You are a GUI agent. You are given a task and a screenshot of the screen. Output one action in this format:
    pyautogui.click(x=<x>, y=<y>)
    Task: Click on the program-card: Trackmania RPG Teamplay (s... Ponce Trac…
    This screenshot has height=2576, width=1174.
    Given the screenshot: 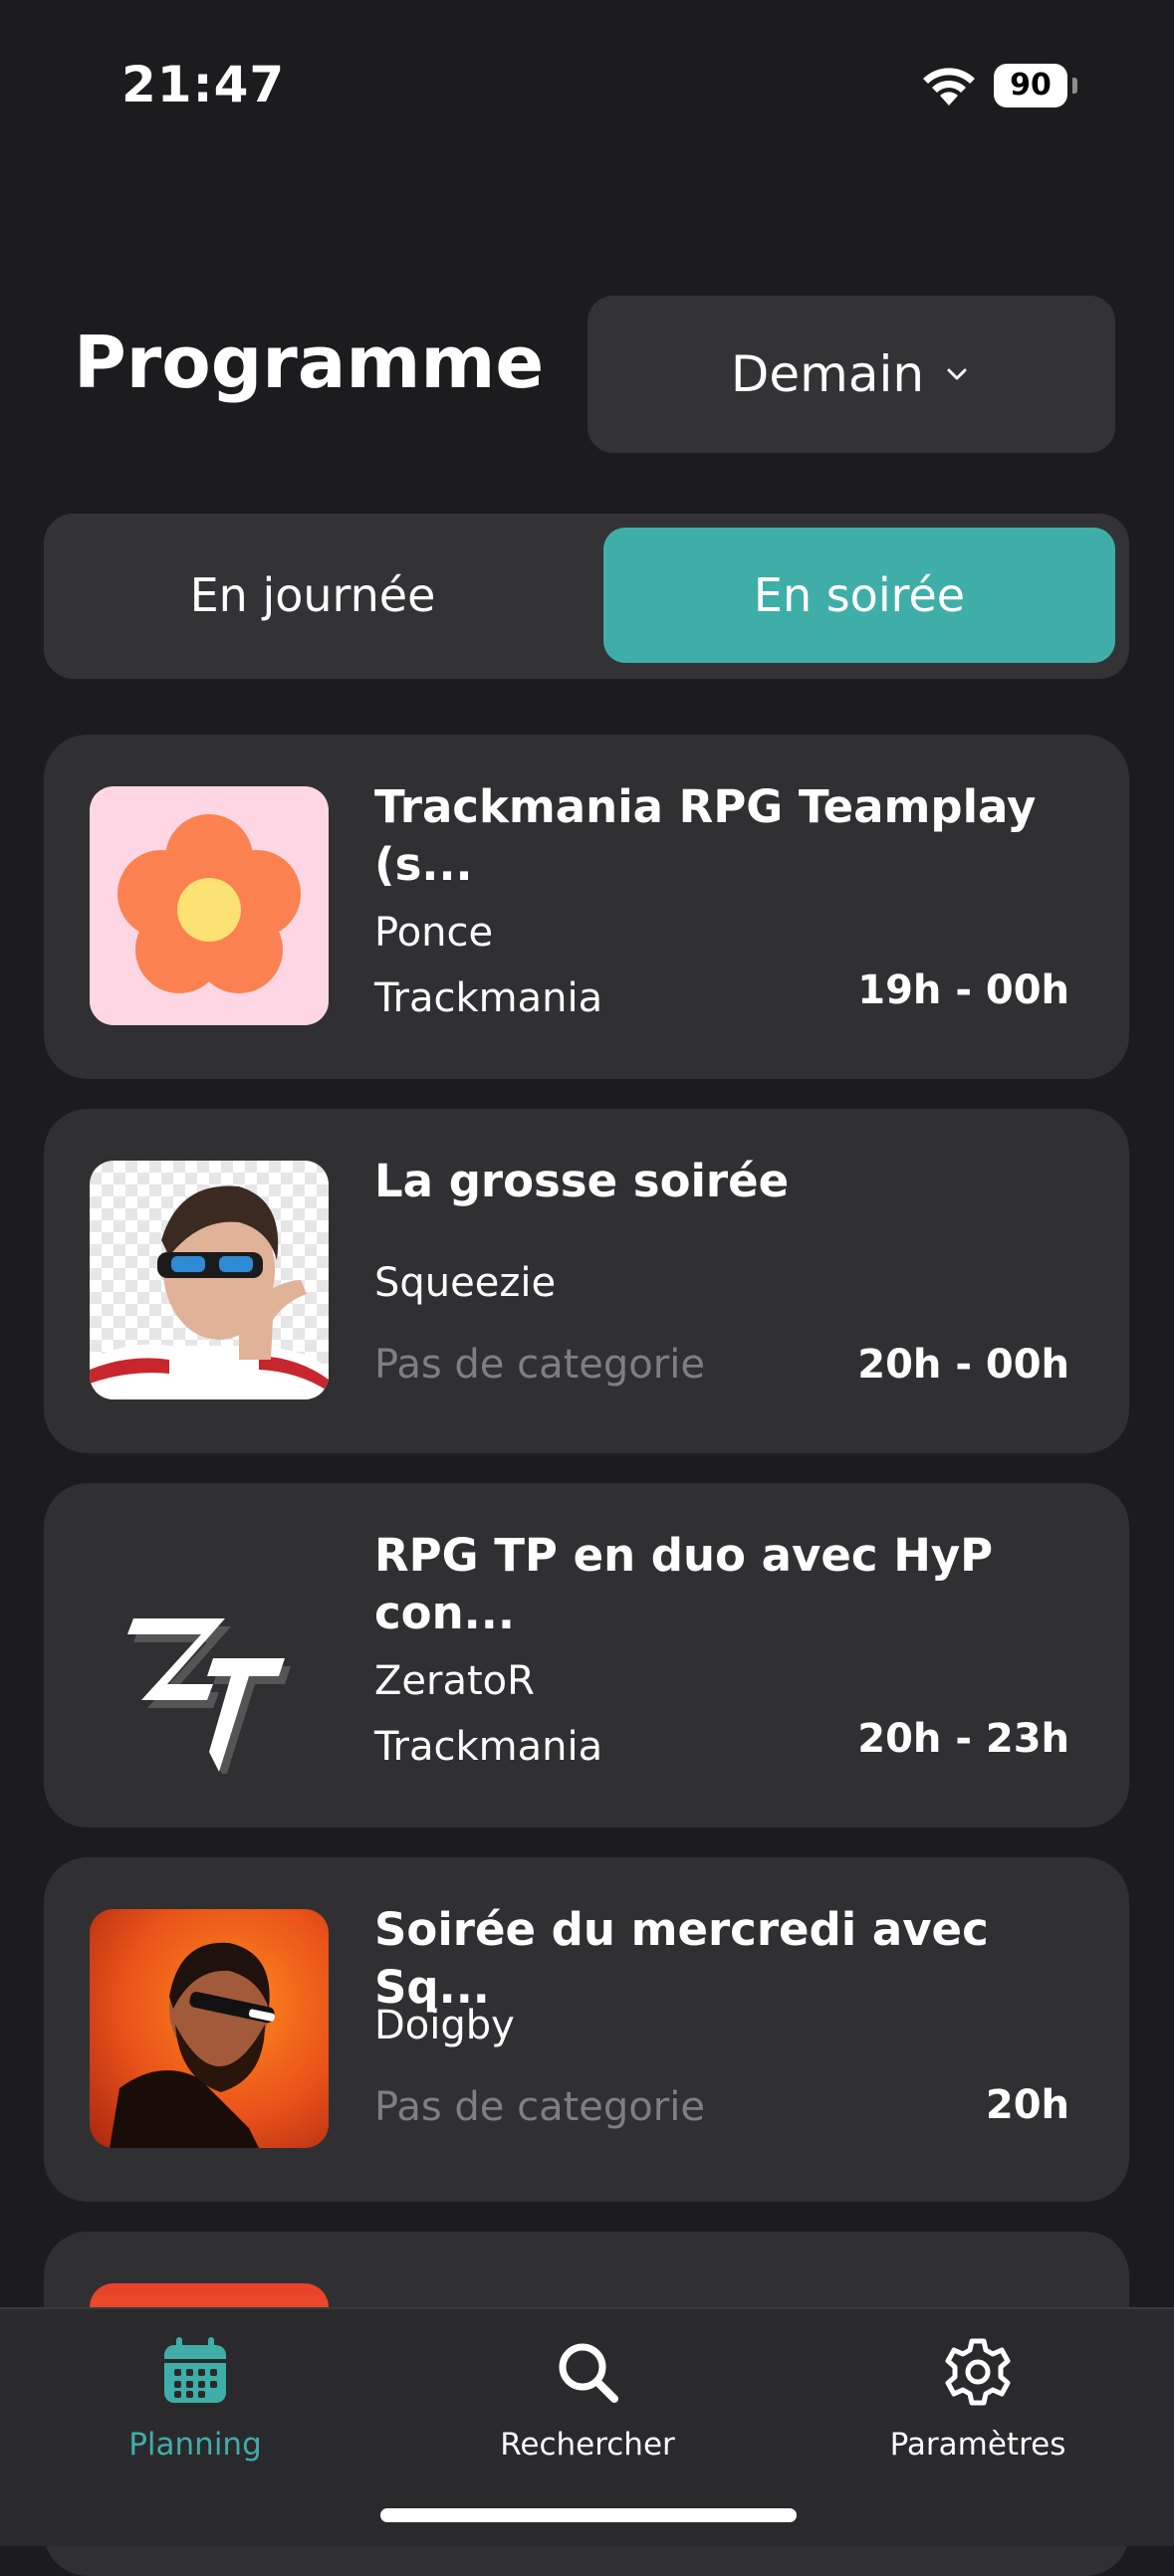 What is the action you would take?
    pyautogui.click(x=586, y=907)
    